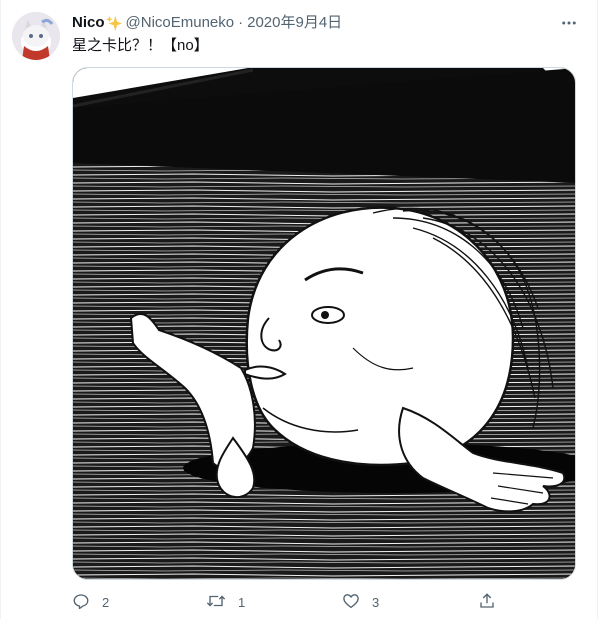 The height and width of the screenshot is (619, 598). What do you see at coordinates (81, 602) in the screenshot?
I see `reply-icon` at bounding box center [81, 602].